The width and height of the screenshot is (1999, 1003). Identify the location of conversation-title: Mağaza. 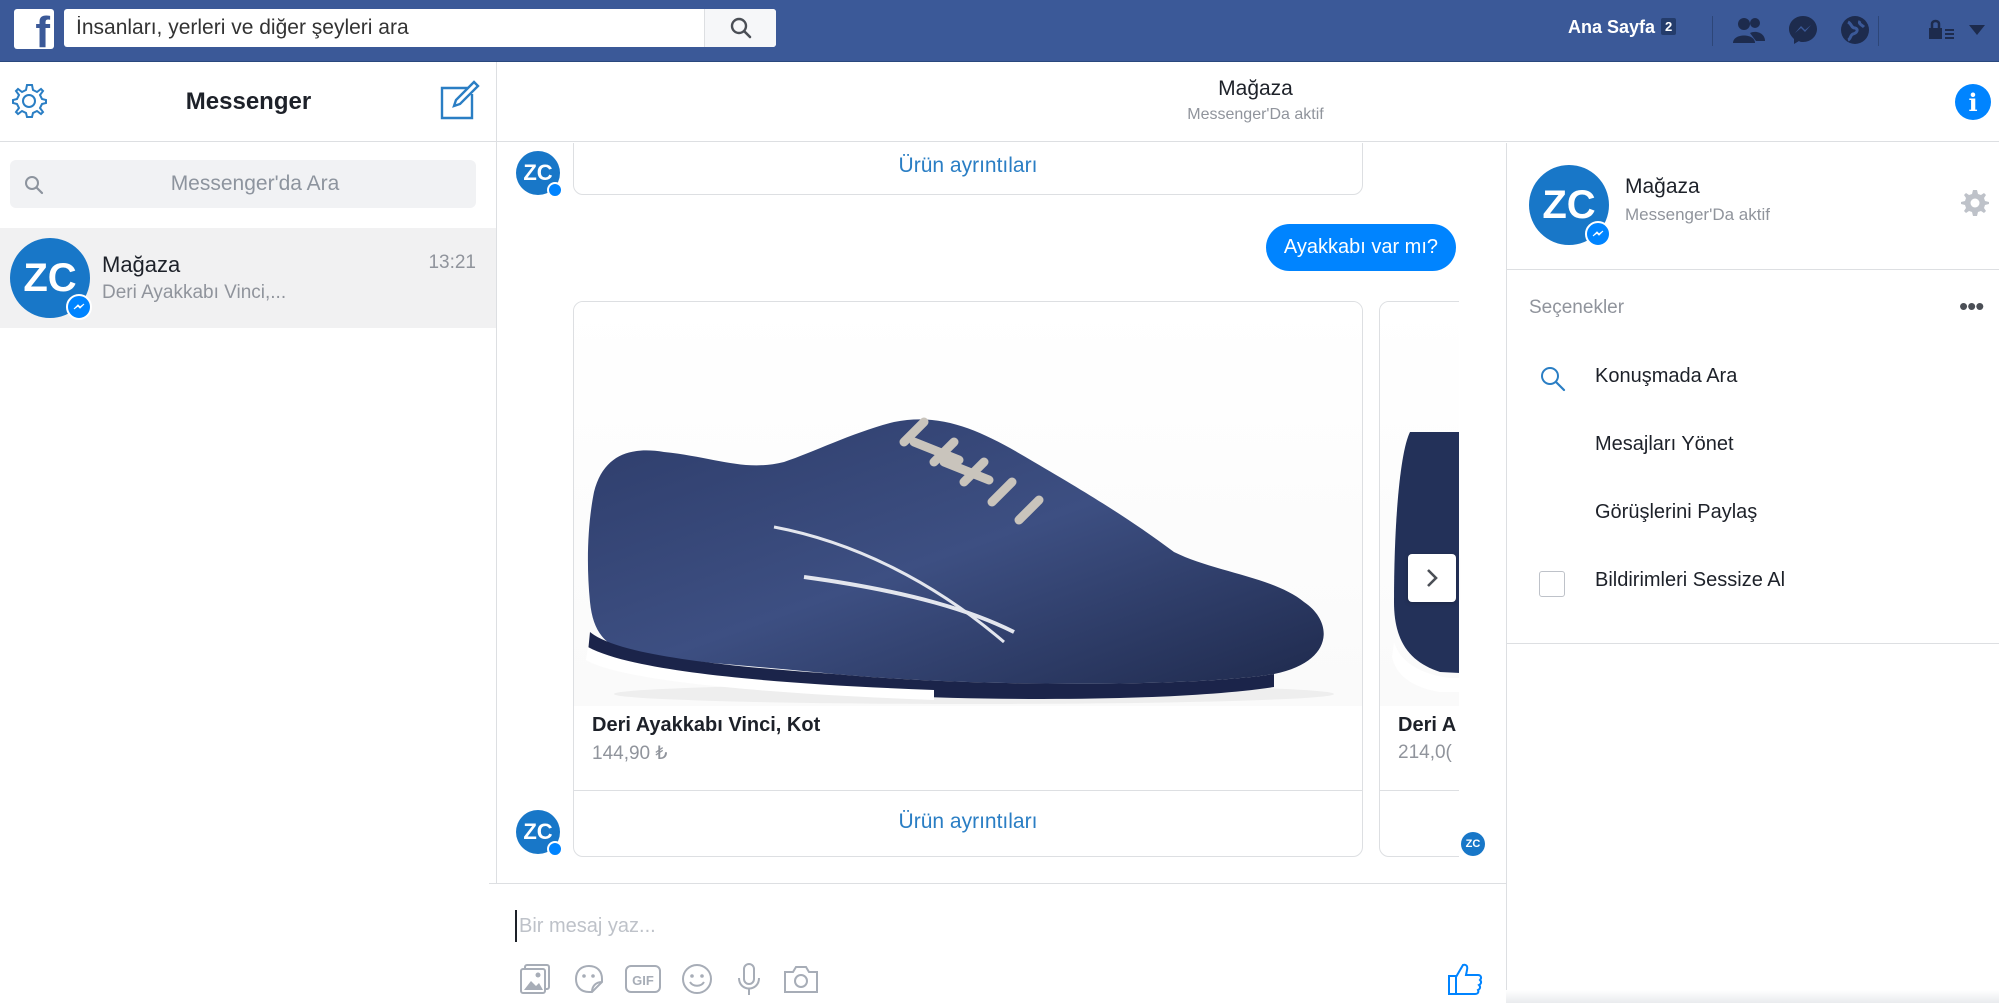
(1255, 88).